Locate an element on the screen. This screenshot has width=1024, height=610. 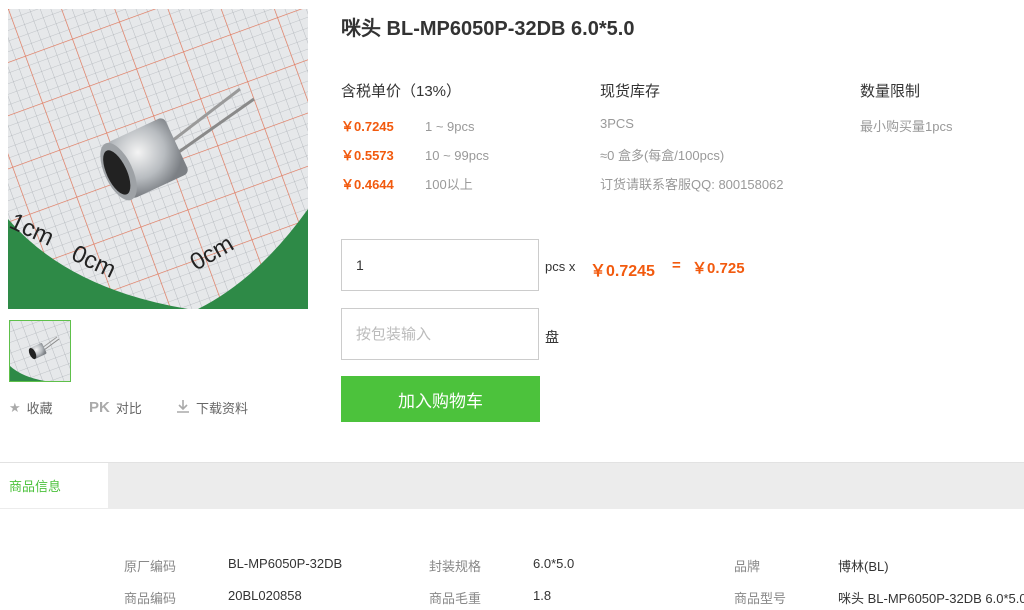
spec-label: 原厂编码 is located at coordinates (150, 566).